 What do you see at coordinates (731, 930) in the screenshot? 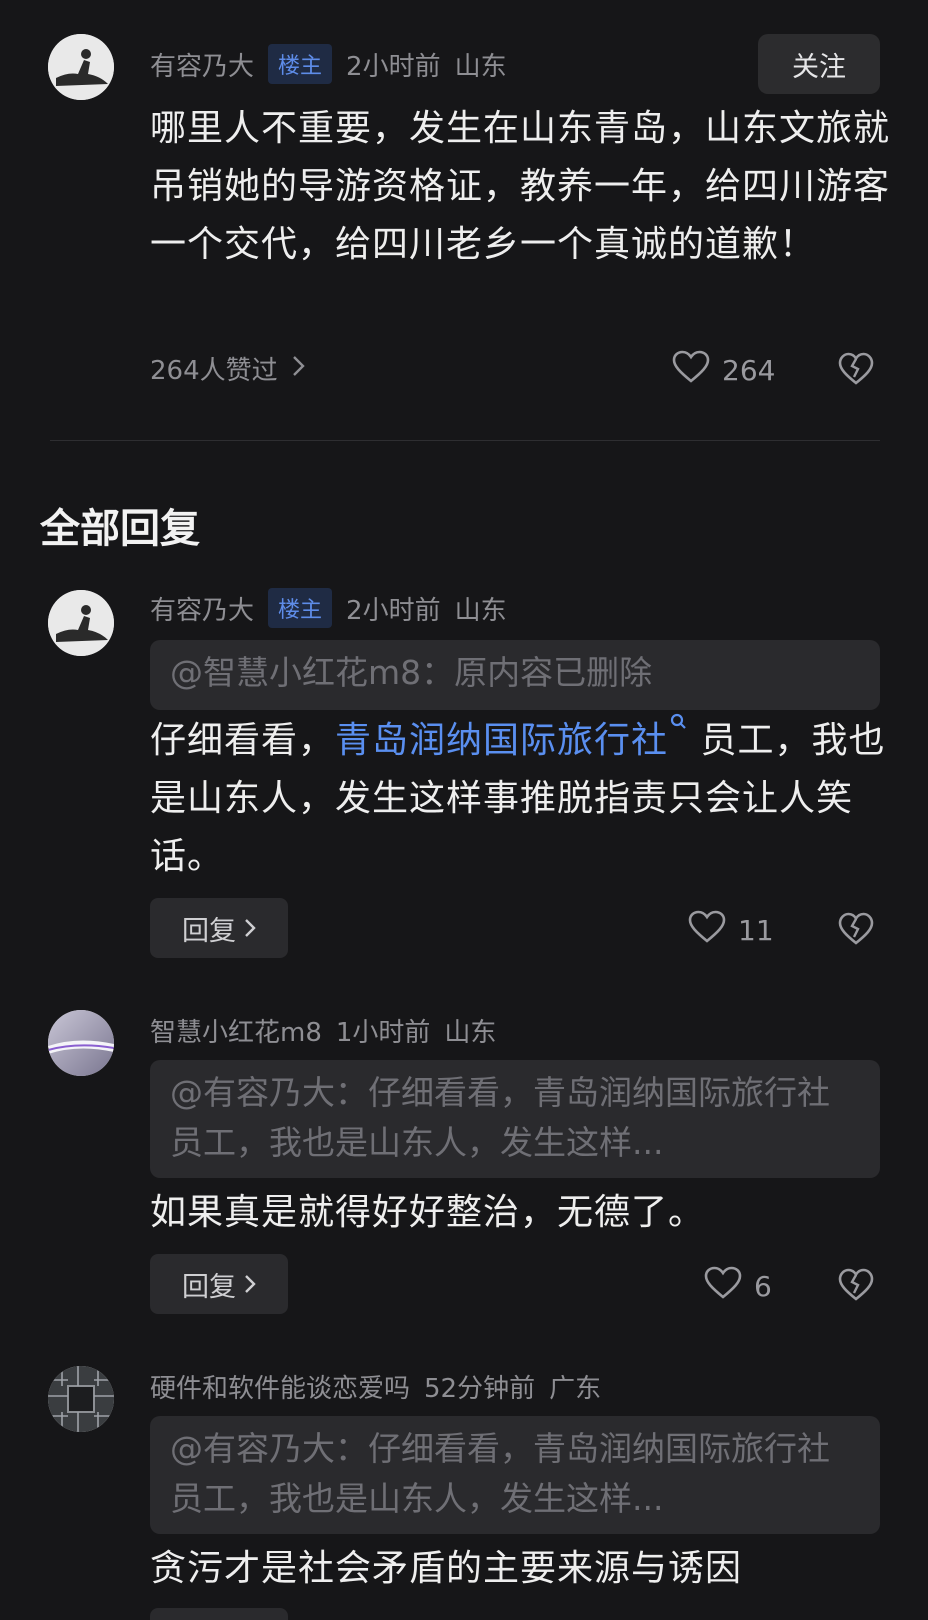
I see `like-button: 11` at bounding box center [731, 930].